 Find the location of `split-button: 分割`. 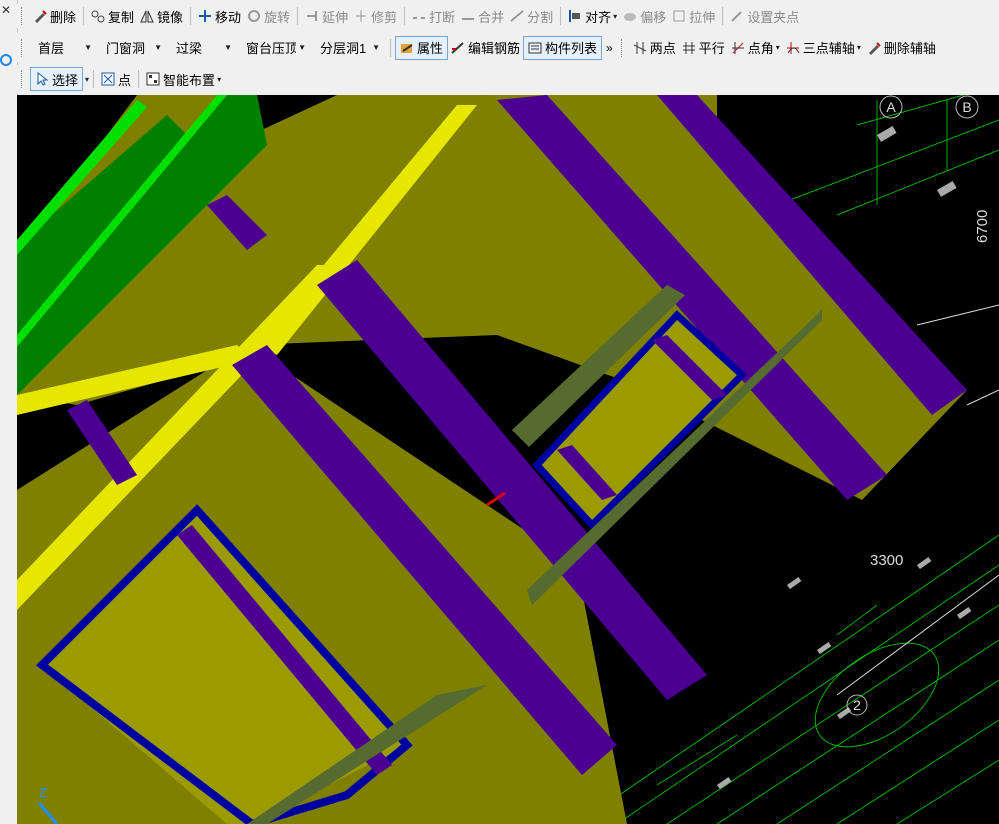

split-button: 分割 is located at coordinates (531, 16).